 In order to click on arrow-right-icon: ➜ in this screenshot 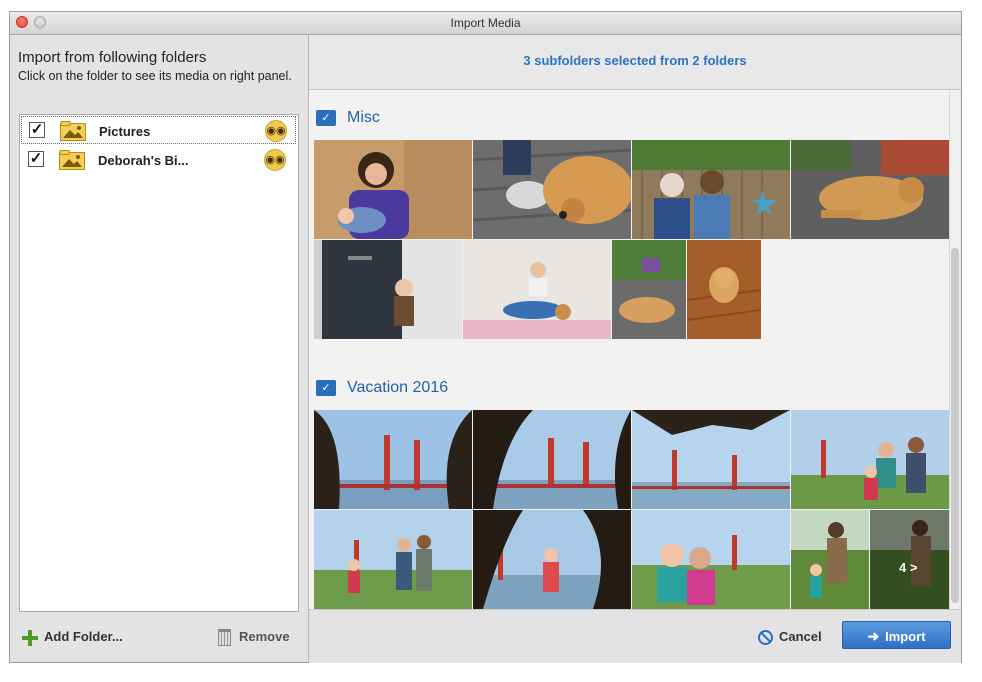, I will do `click(873, 636)`.